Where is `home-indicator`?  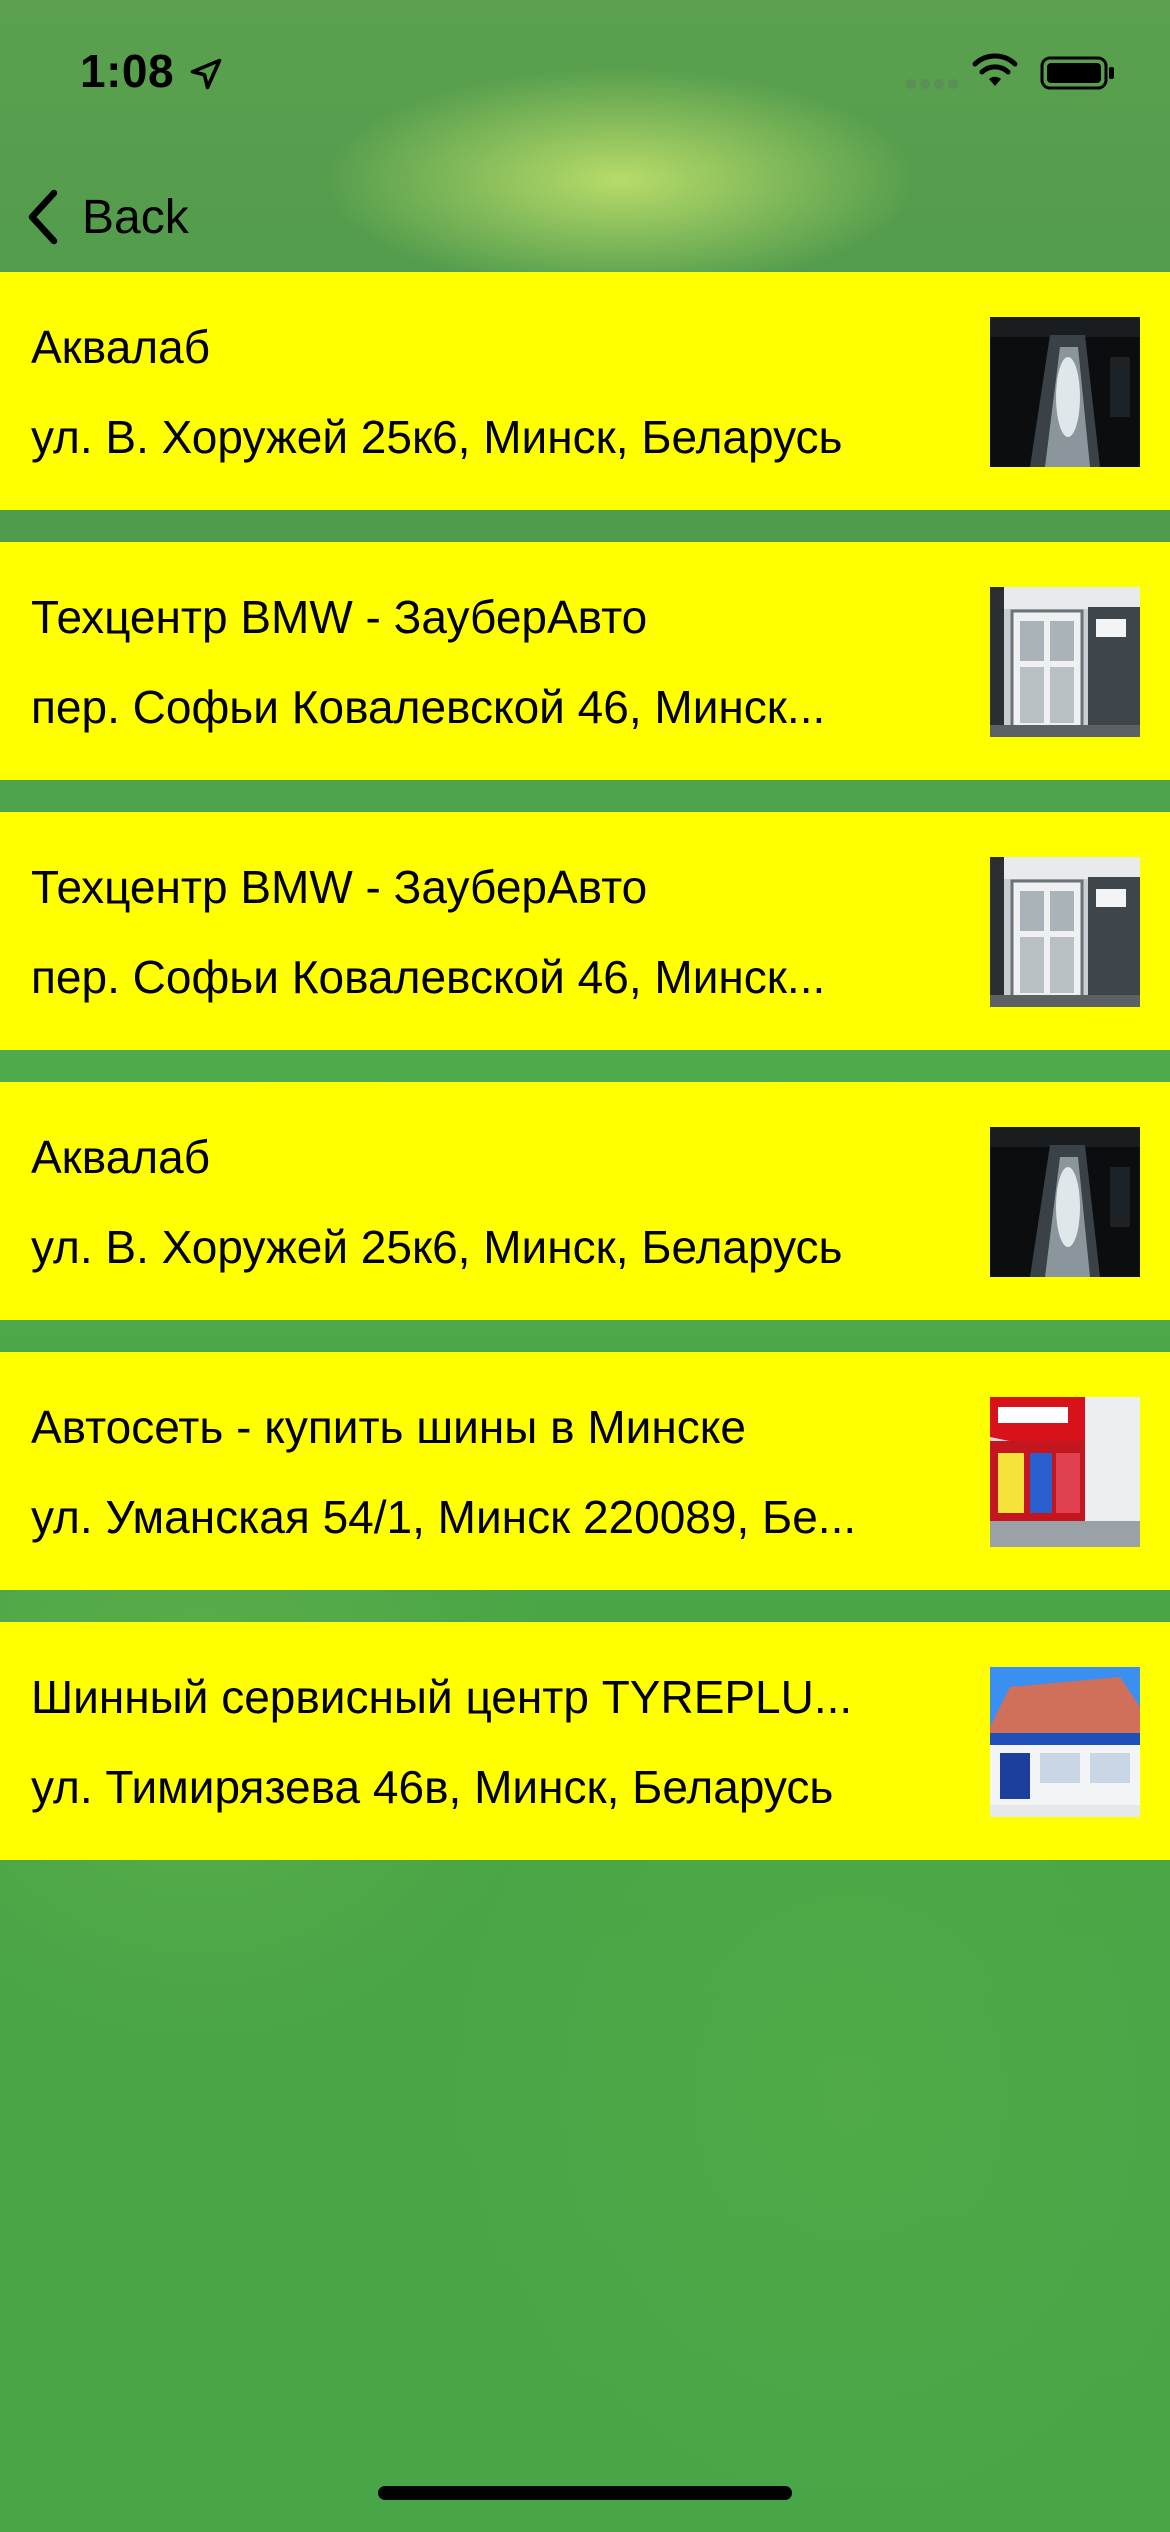
home-indicator is located at coordinates (585, 2493).